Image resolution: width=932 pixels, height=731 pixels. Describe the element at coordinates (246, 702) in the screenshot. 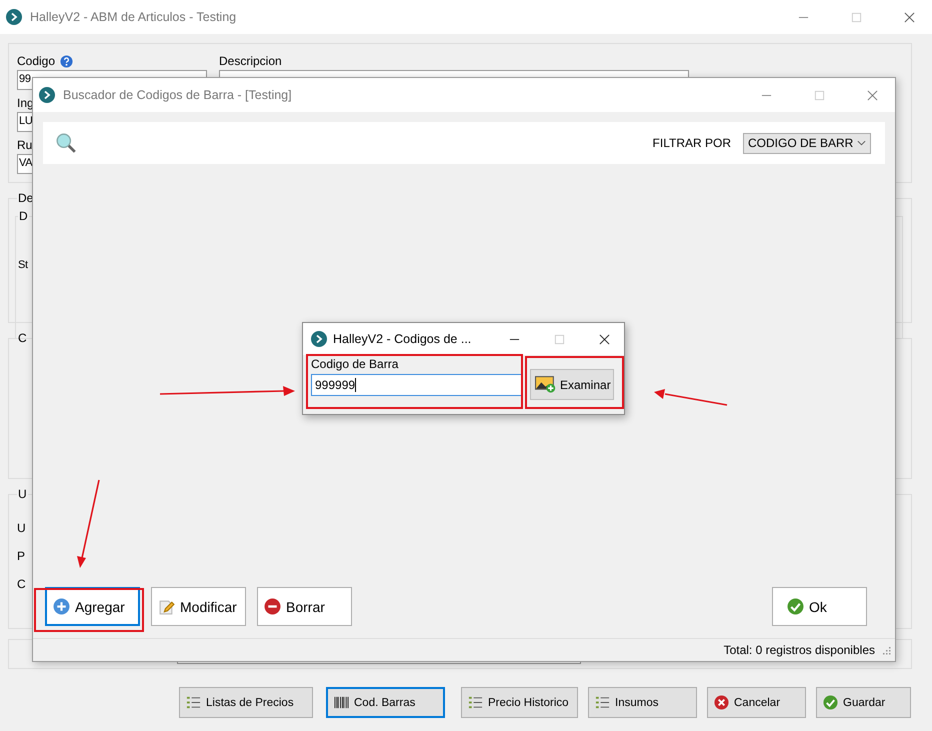

I see `toolbar-button: Listas de Precios` at that location.